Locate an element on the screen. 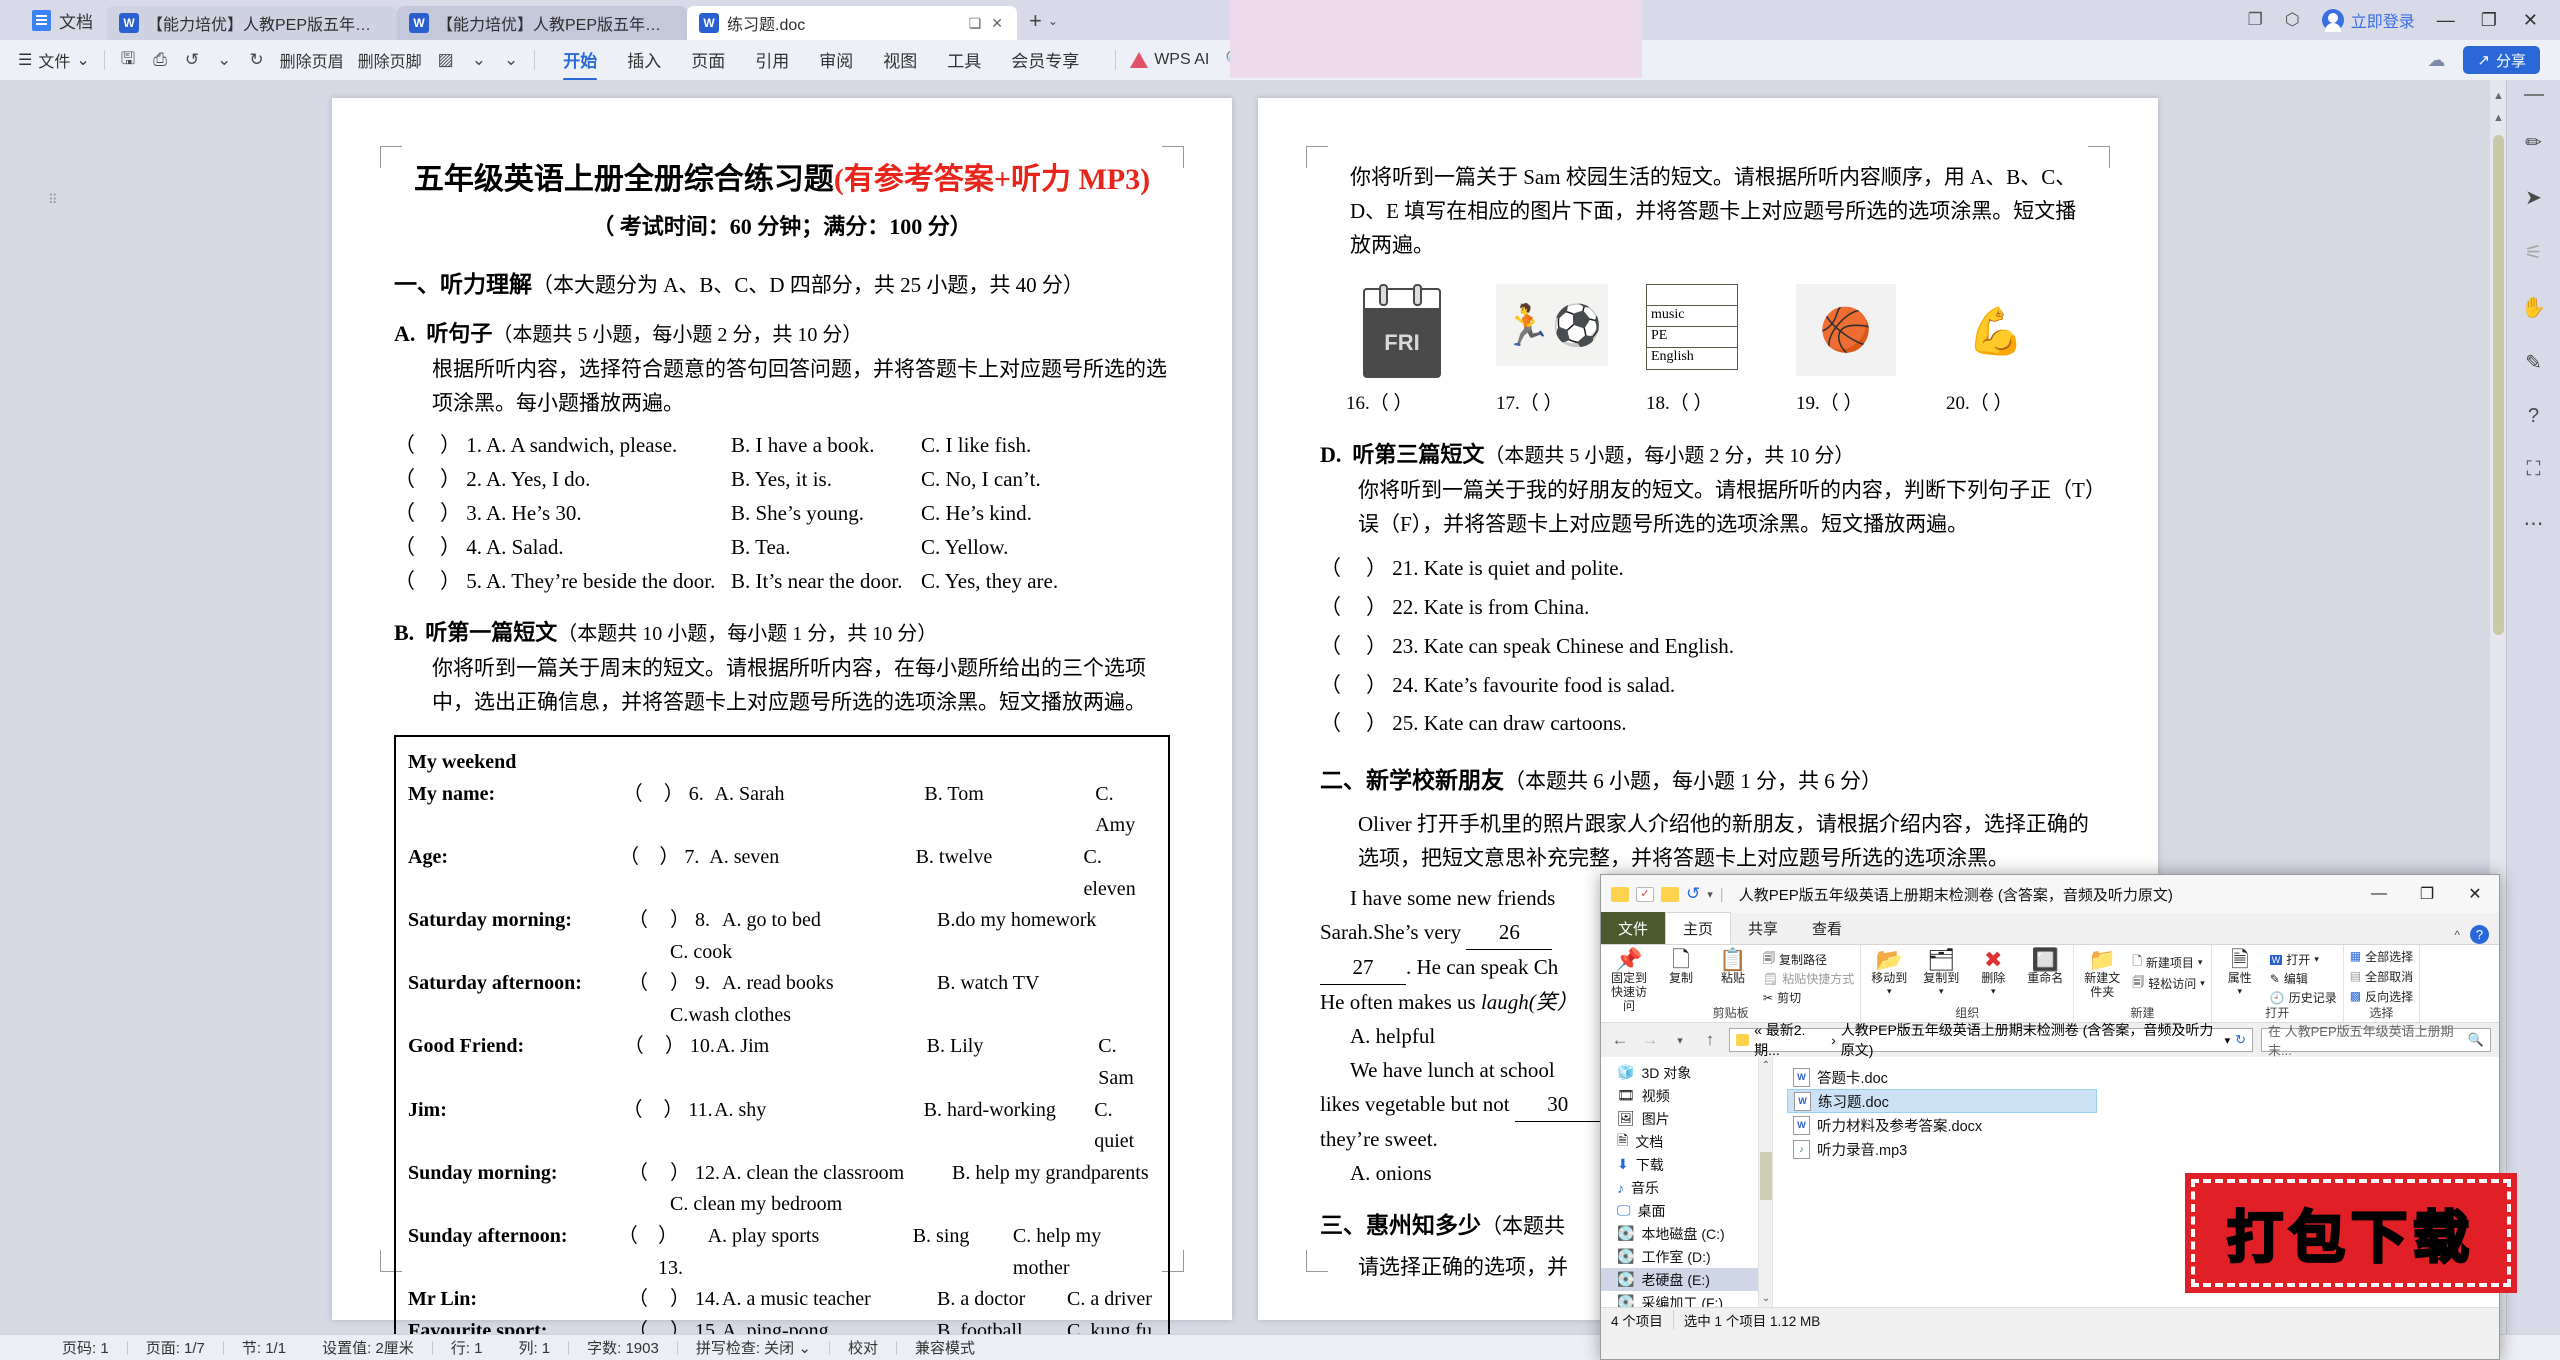 This screenshot has width=2560, height=1360. status-compat-mode: 兼容模式 is located at coordinates (945, 1347).